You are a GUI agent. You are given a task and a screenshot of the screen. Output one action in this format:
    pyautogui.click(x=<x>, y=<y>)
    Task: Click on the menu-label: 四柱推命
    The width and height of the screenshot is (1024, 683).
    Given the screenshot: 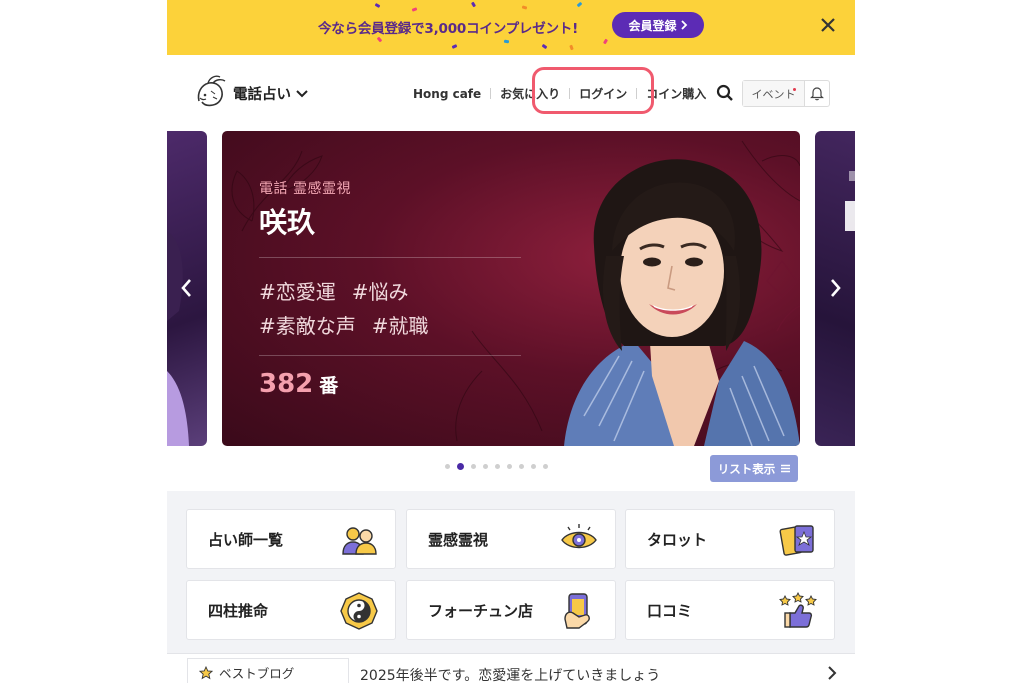 What is the action you would take?
    pyautogui.click(x=238, y=611)
    